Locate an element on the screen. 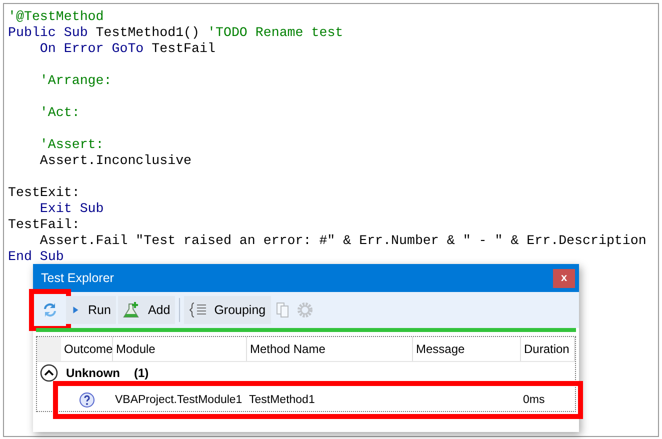 Image resolution: width=662 pixels, height=439 pixels. code-comment: 'Act: is located at coordinates (59, 112).